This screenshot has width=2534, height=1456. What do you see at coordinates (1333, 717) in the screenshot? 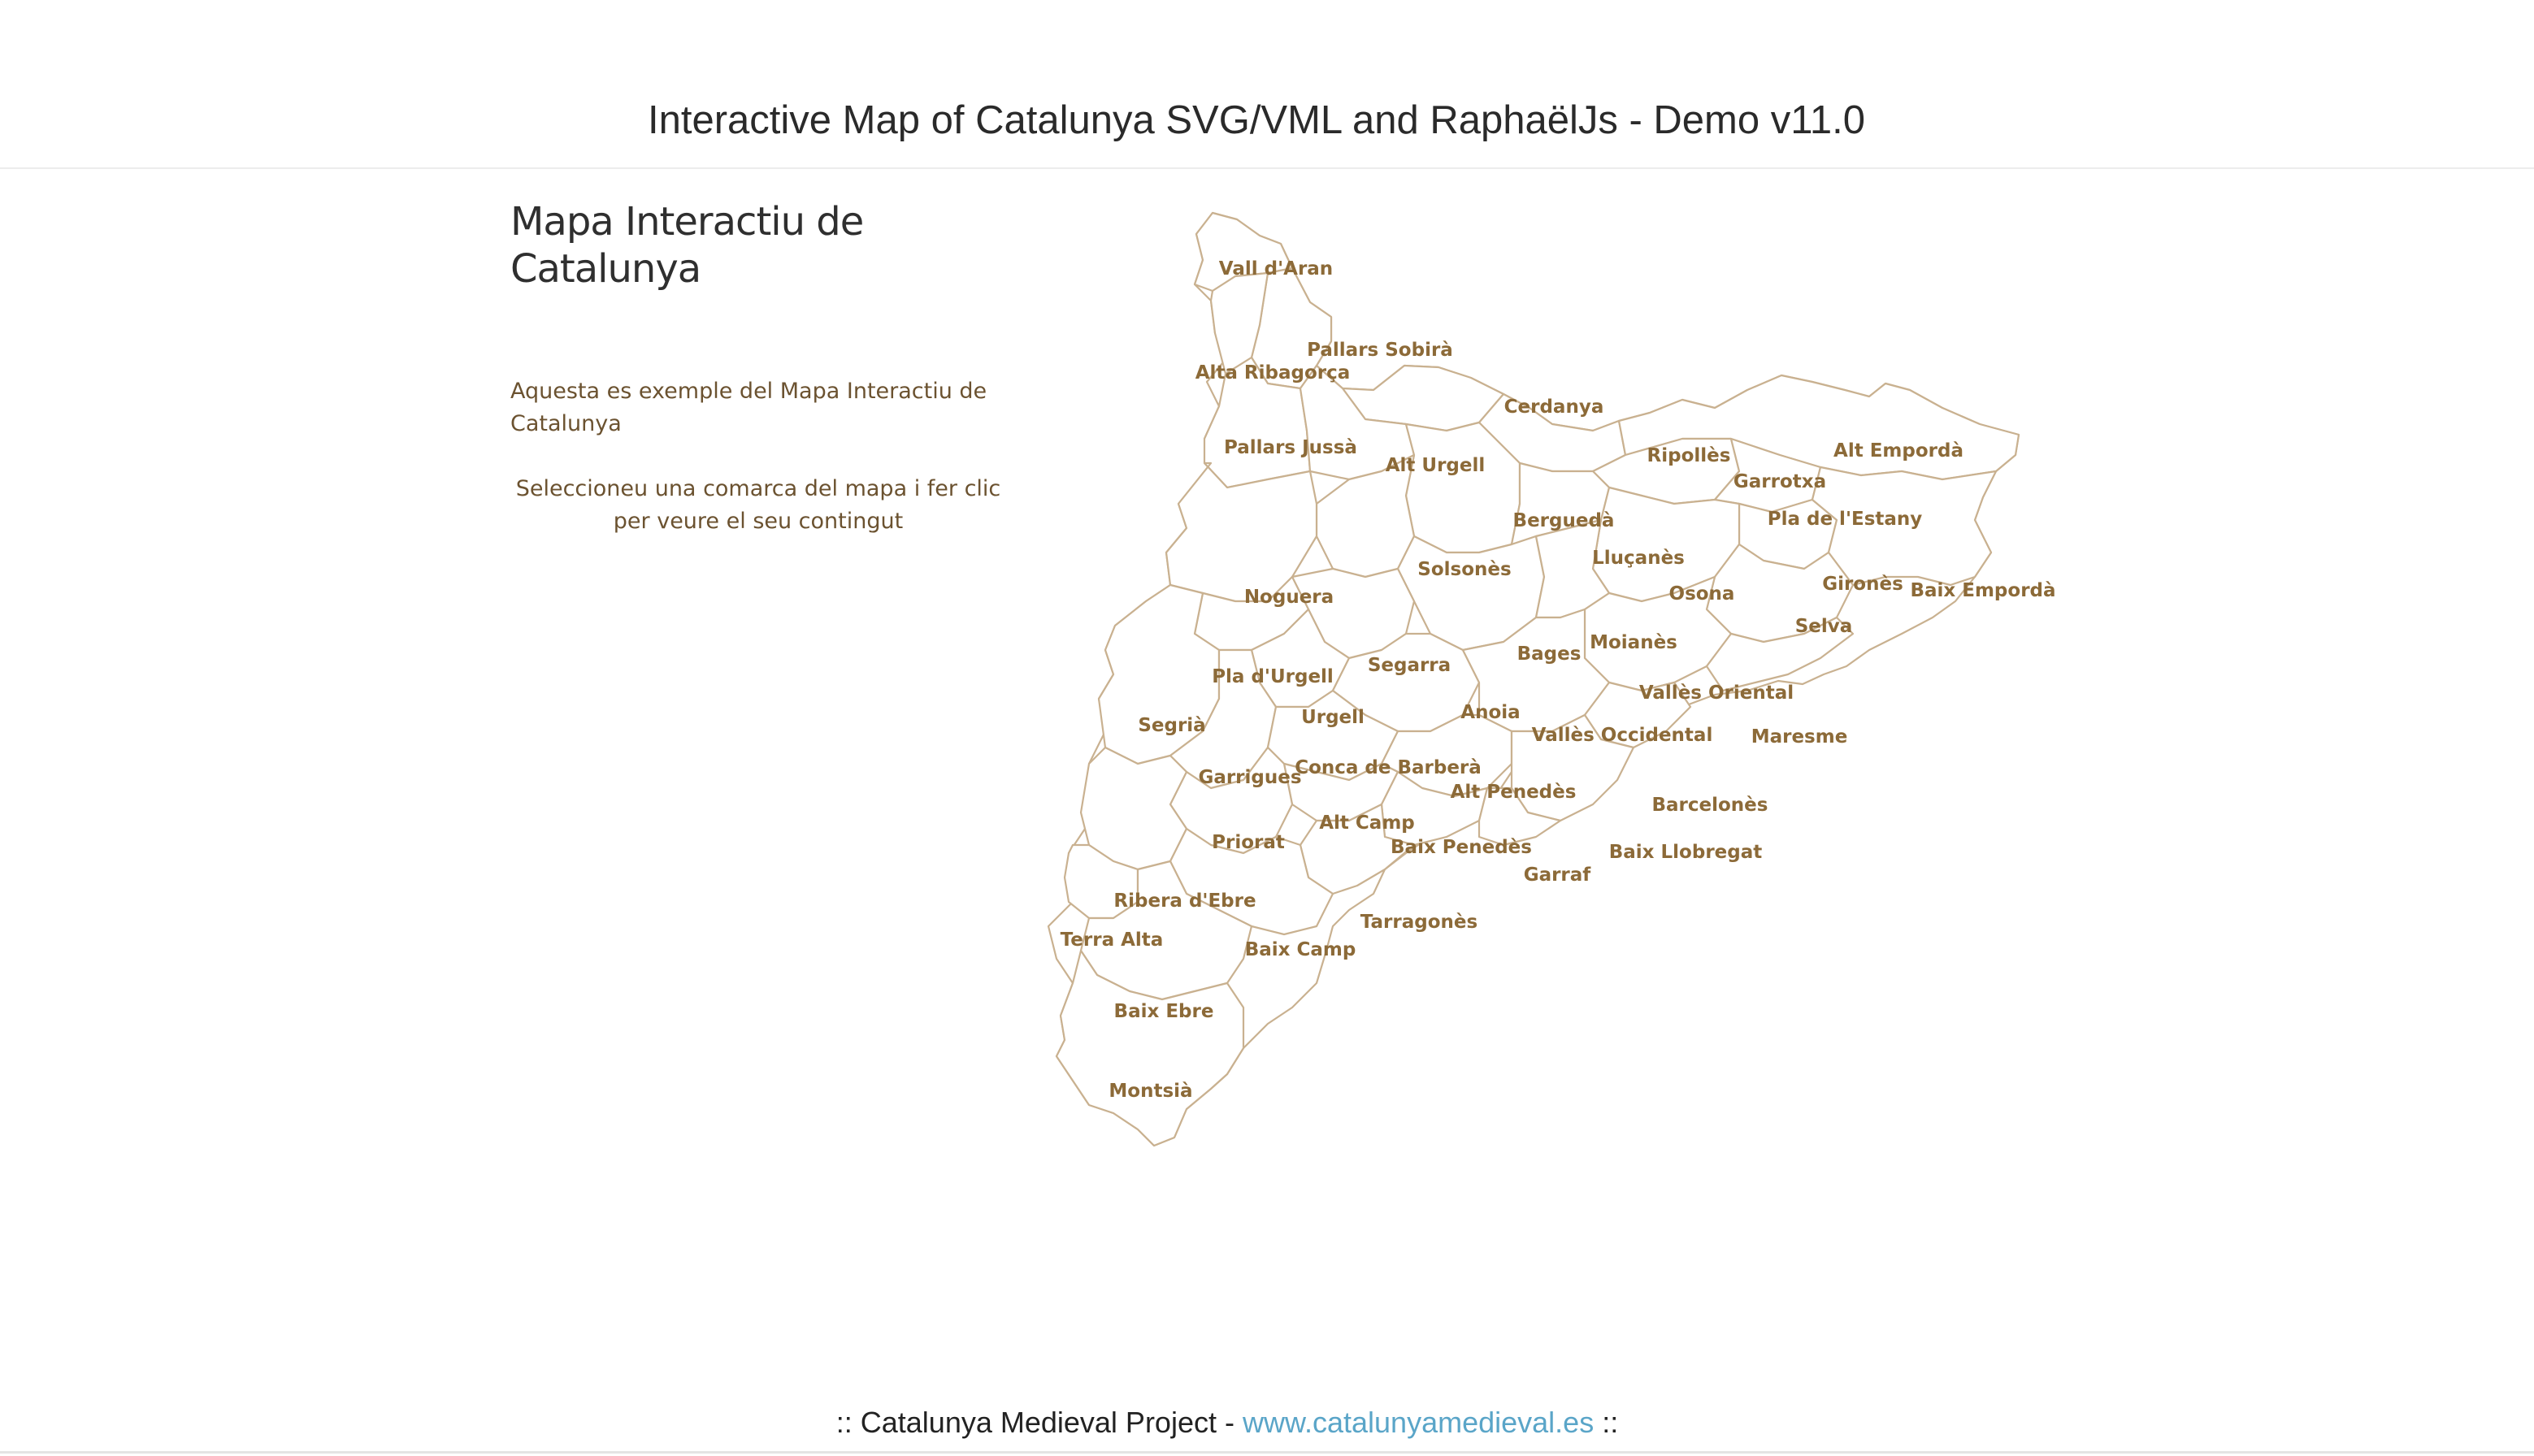
I see `label-urgell: Urgell` at bounding box center [1333, 717].